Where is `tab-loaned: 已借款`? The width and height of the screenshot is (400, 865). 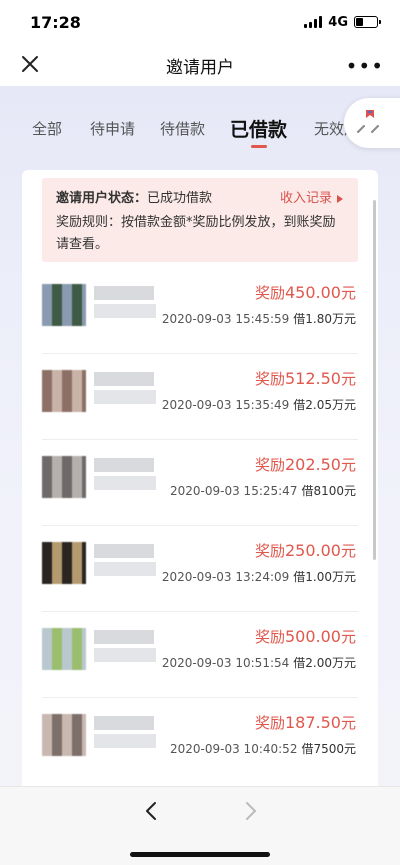 tab-loaned: 已借款 is located at coordinates (258, 128).